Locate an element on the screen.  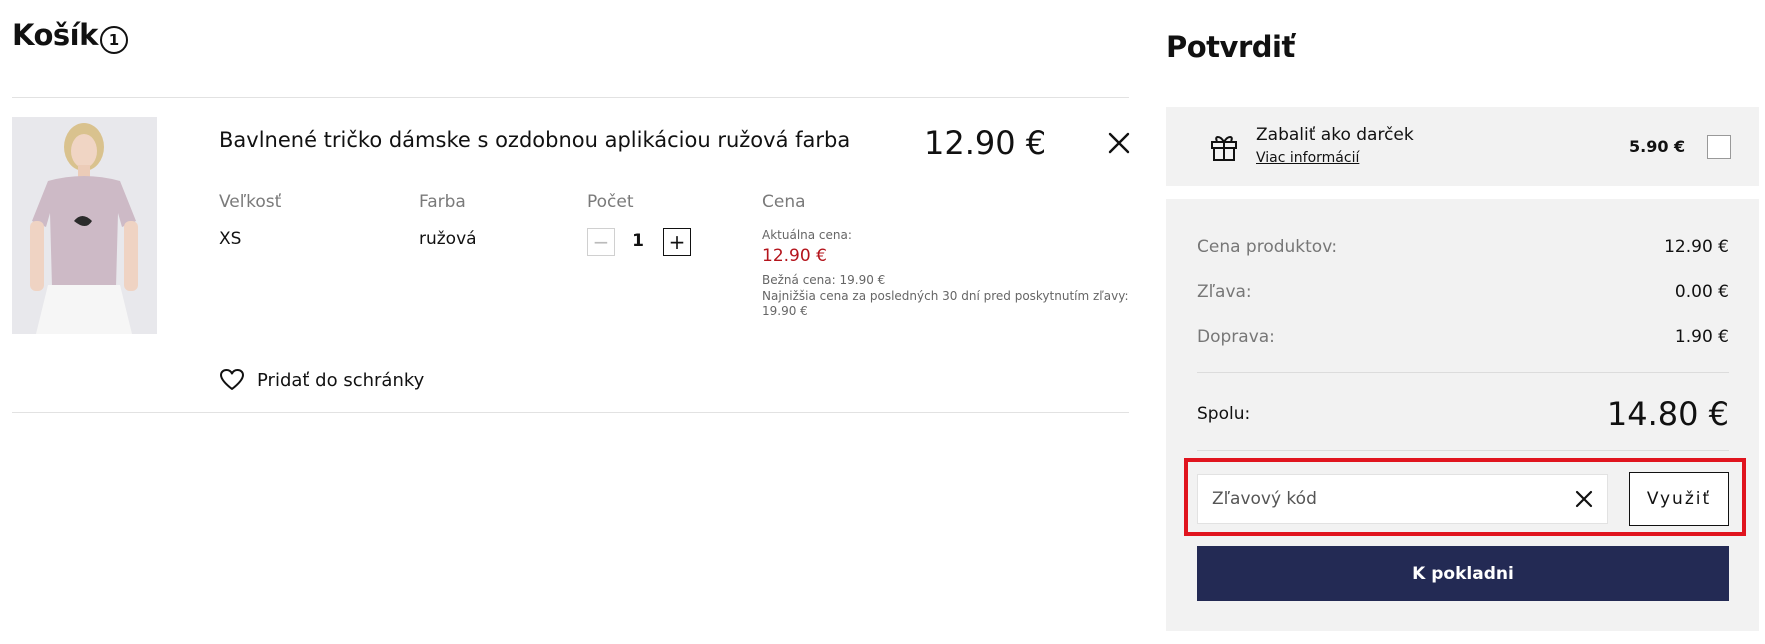
remove-item-button is located at coordinates (1119, 143).